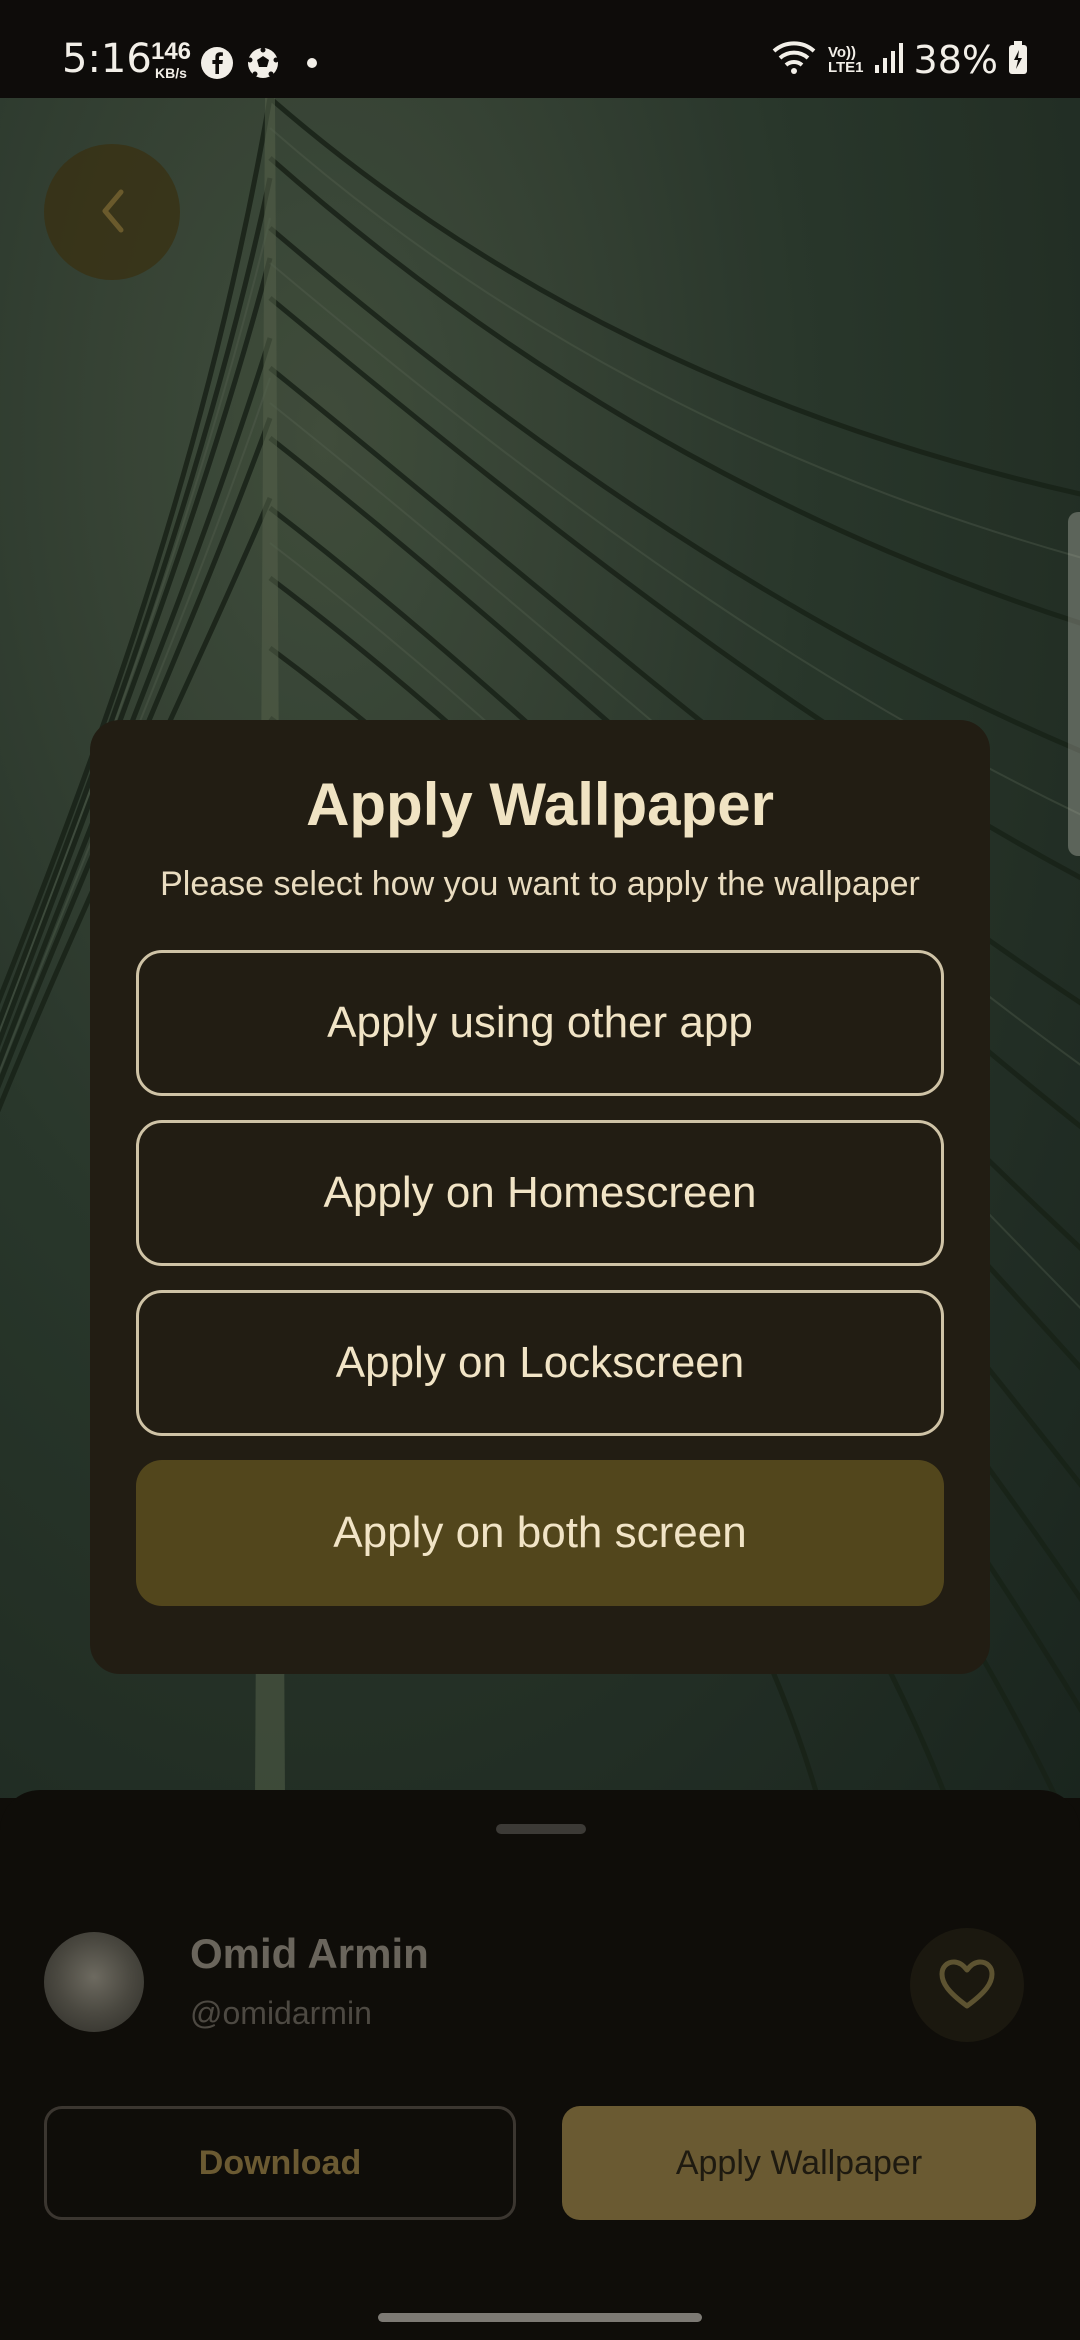  Describe the element at coordinates (263, 65) in the screenshot. I see `soccer-ball-icon` at that location.